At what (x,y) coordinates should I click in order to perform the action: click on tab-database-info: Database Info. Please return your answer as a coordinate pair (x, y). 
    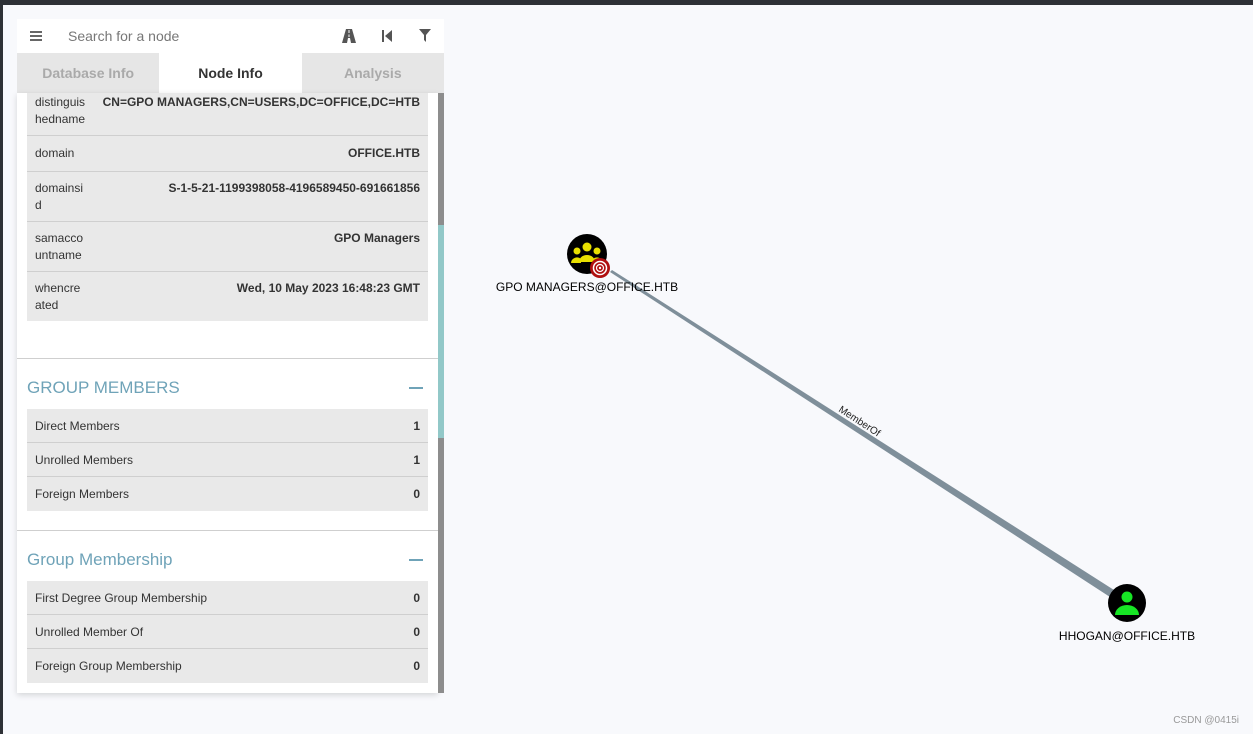
    Looking at the image, I should click on (88, 73).